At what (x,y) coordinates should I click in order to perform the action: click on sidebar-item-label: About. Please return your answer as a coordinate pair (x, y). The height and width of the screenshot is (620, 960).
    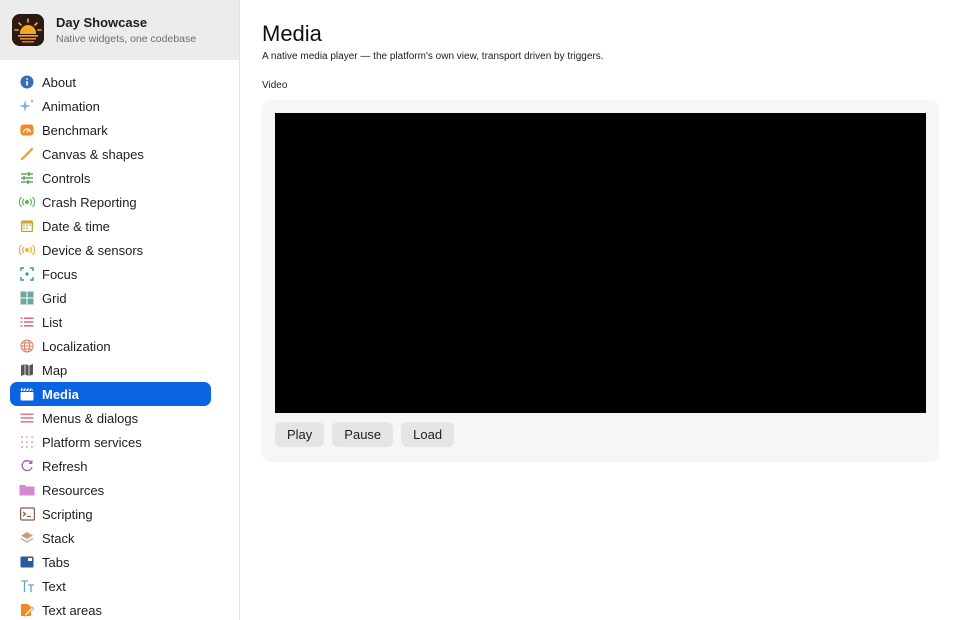
    Looking at the image, I should click on (59, 82).